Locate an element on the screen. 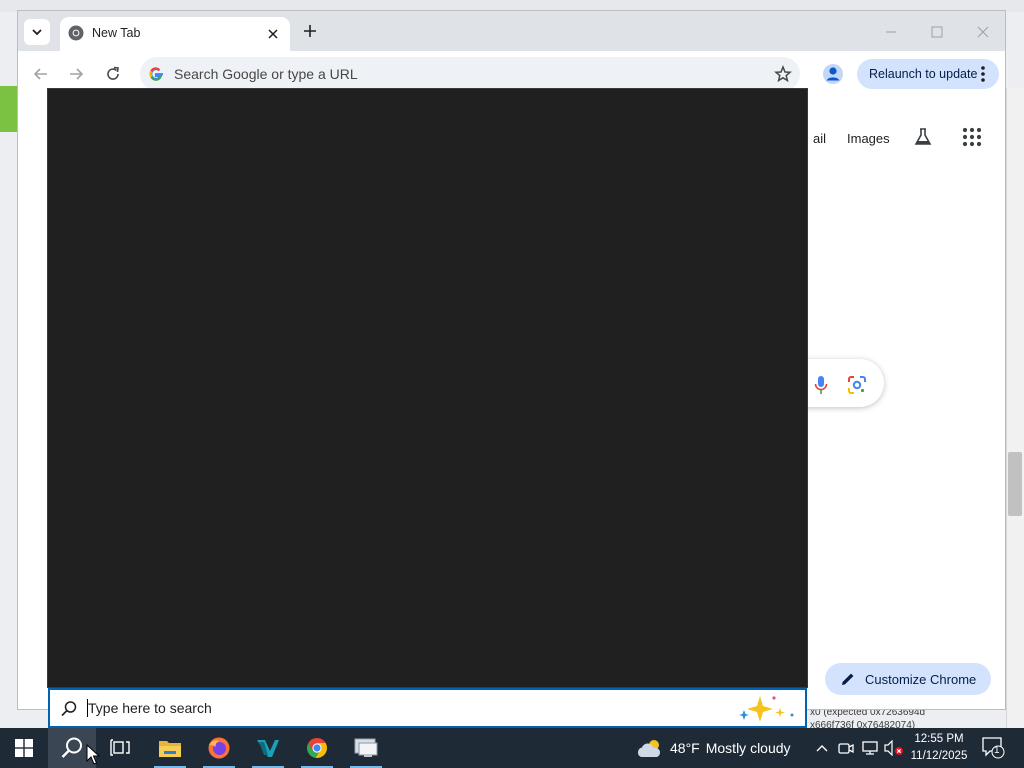 This screenshot has width=1024, height=768. address-bar is located at coordinates (470, 74).